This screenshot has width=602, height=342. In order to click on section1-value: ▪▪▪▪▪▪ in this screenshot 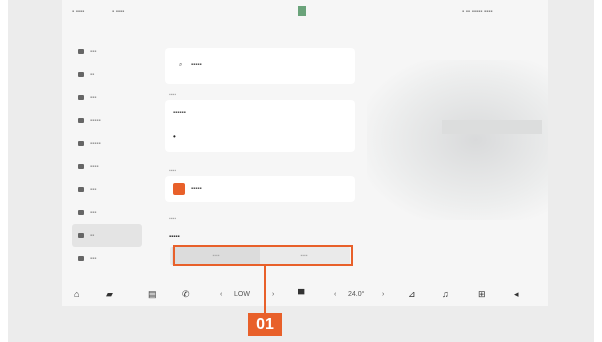, I will do `click(179, 113)`.